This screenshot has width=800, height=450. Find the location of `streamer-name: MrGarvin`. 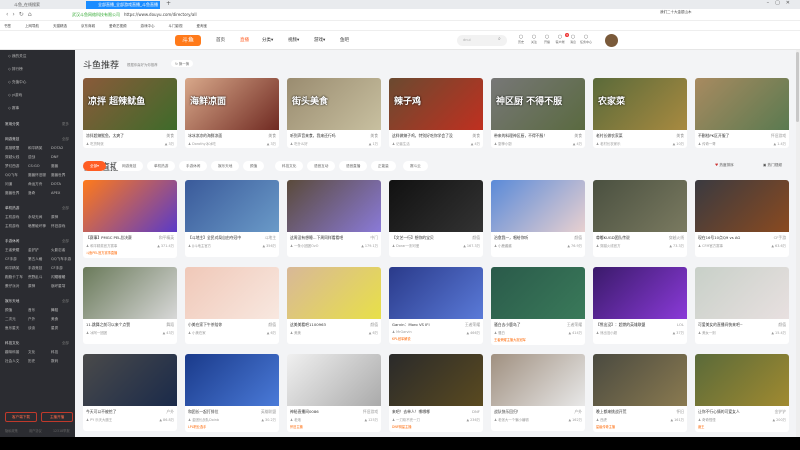

streamer-name: MrGarvin is located at coordinates (404, 332).